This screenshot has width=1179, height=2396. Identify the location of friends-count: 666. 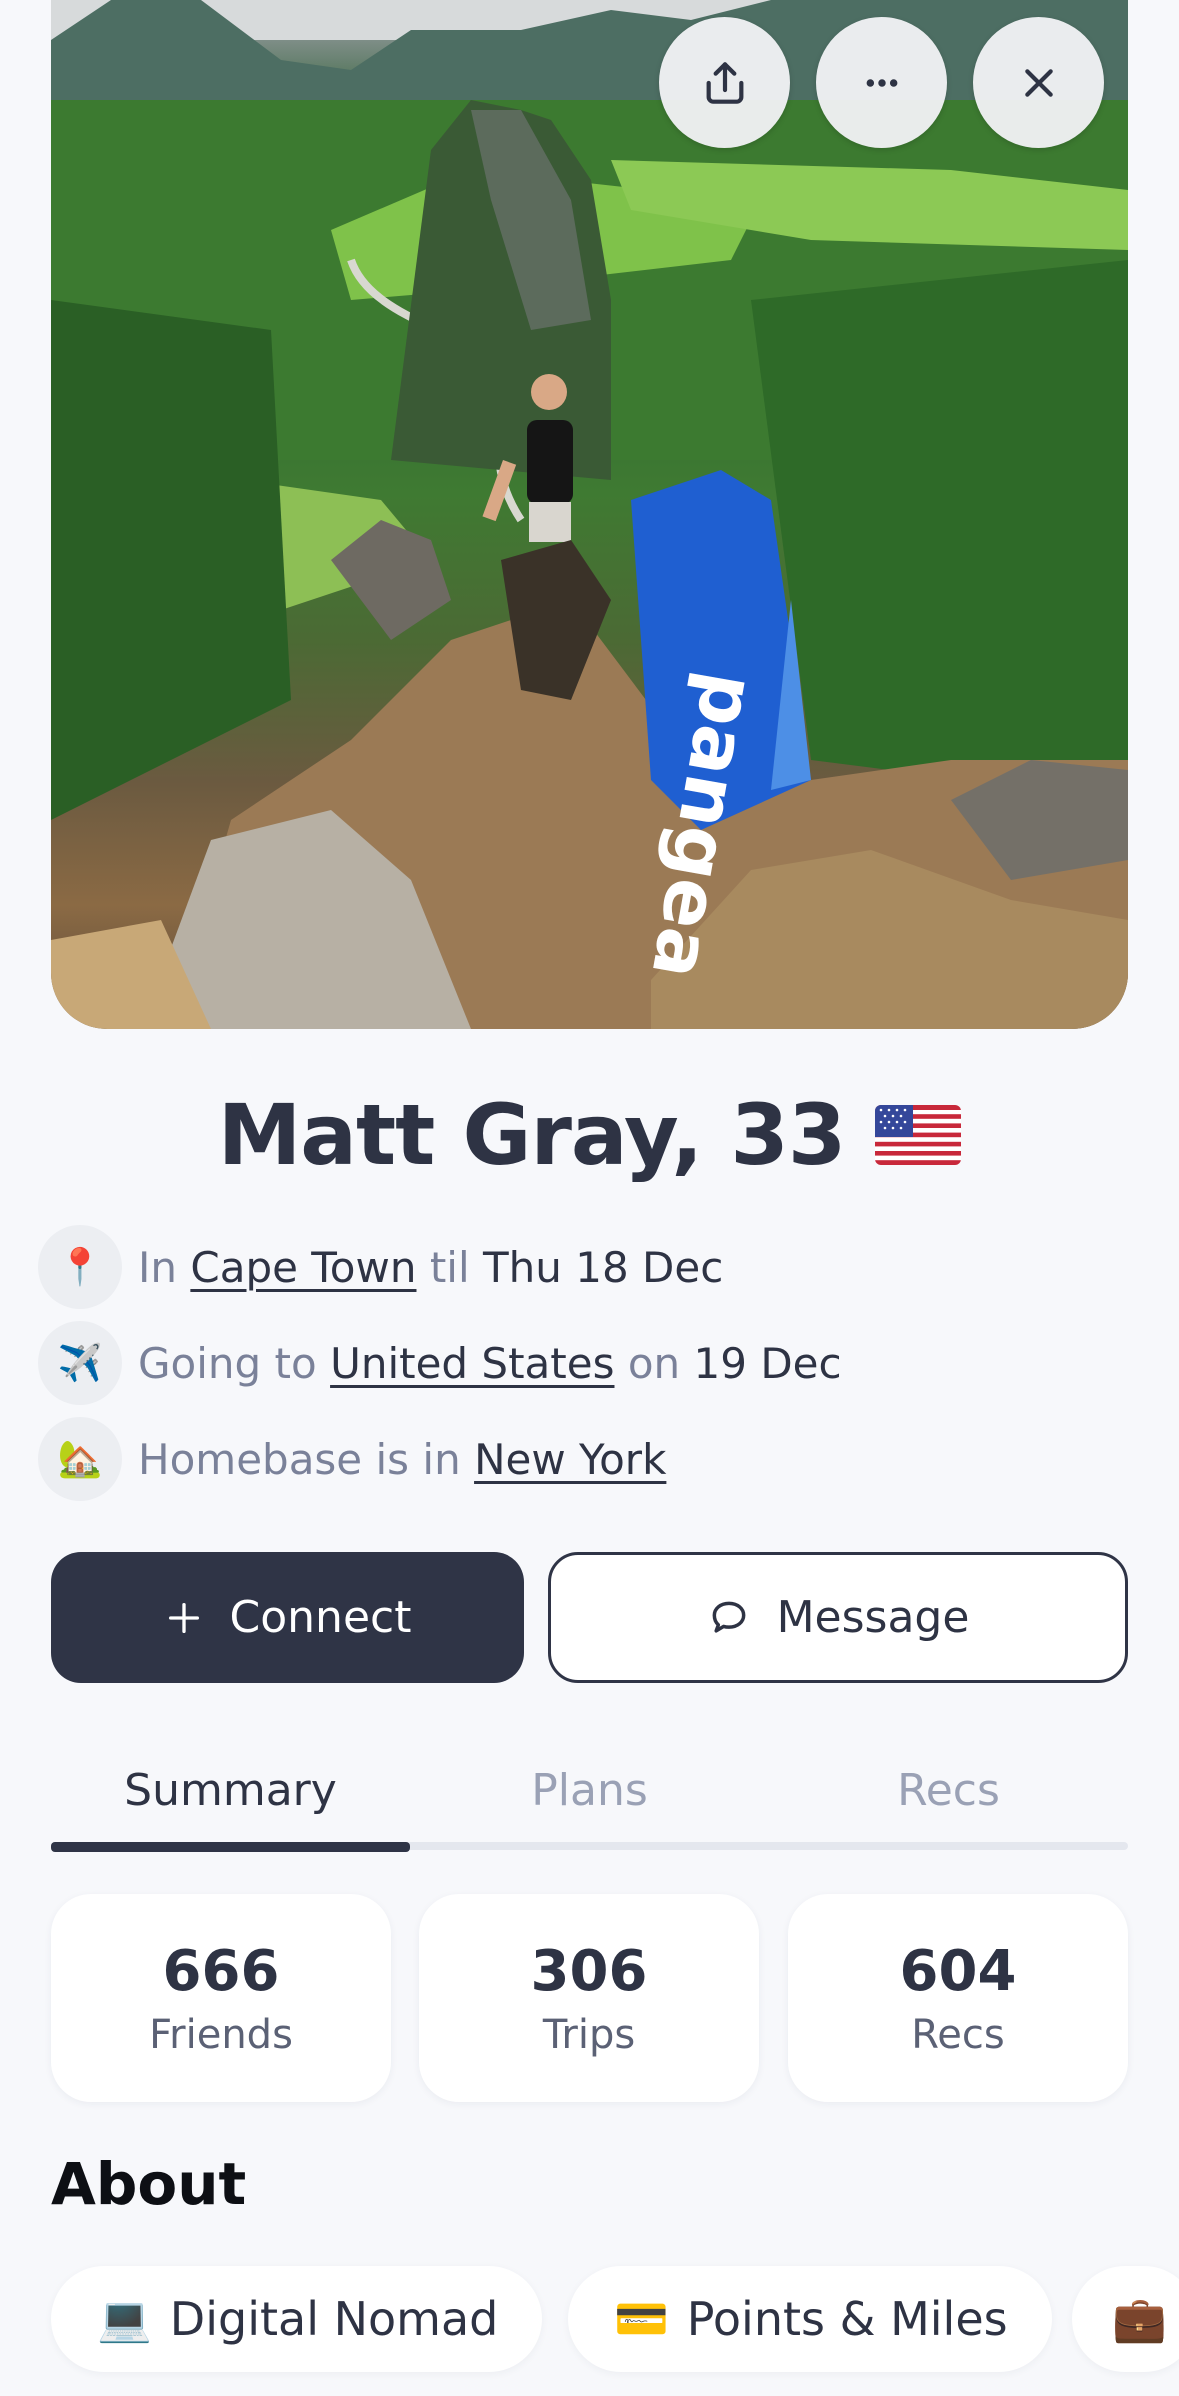
(221, 1971).